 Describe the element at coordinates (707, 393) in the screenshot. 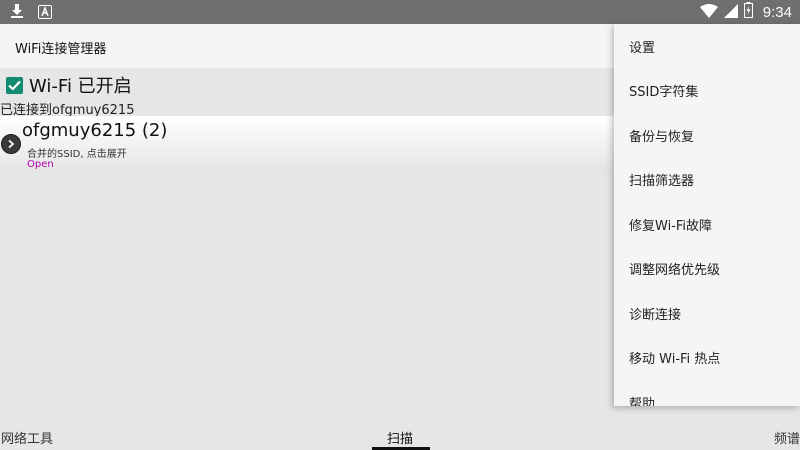

I see `menu-item-help: 帮助` at that location.